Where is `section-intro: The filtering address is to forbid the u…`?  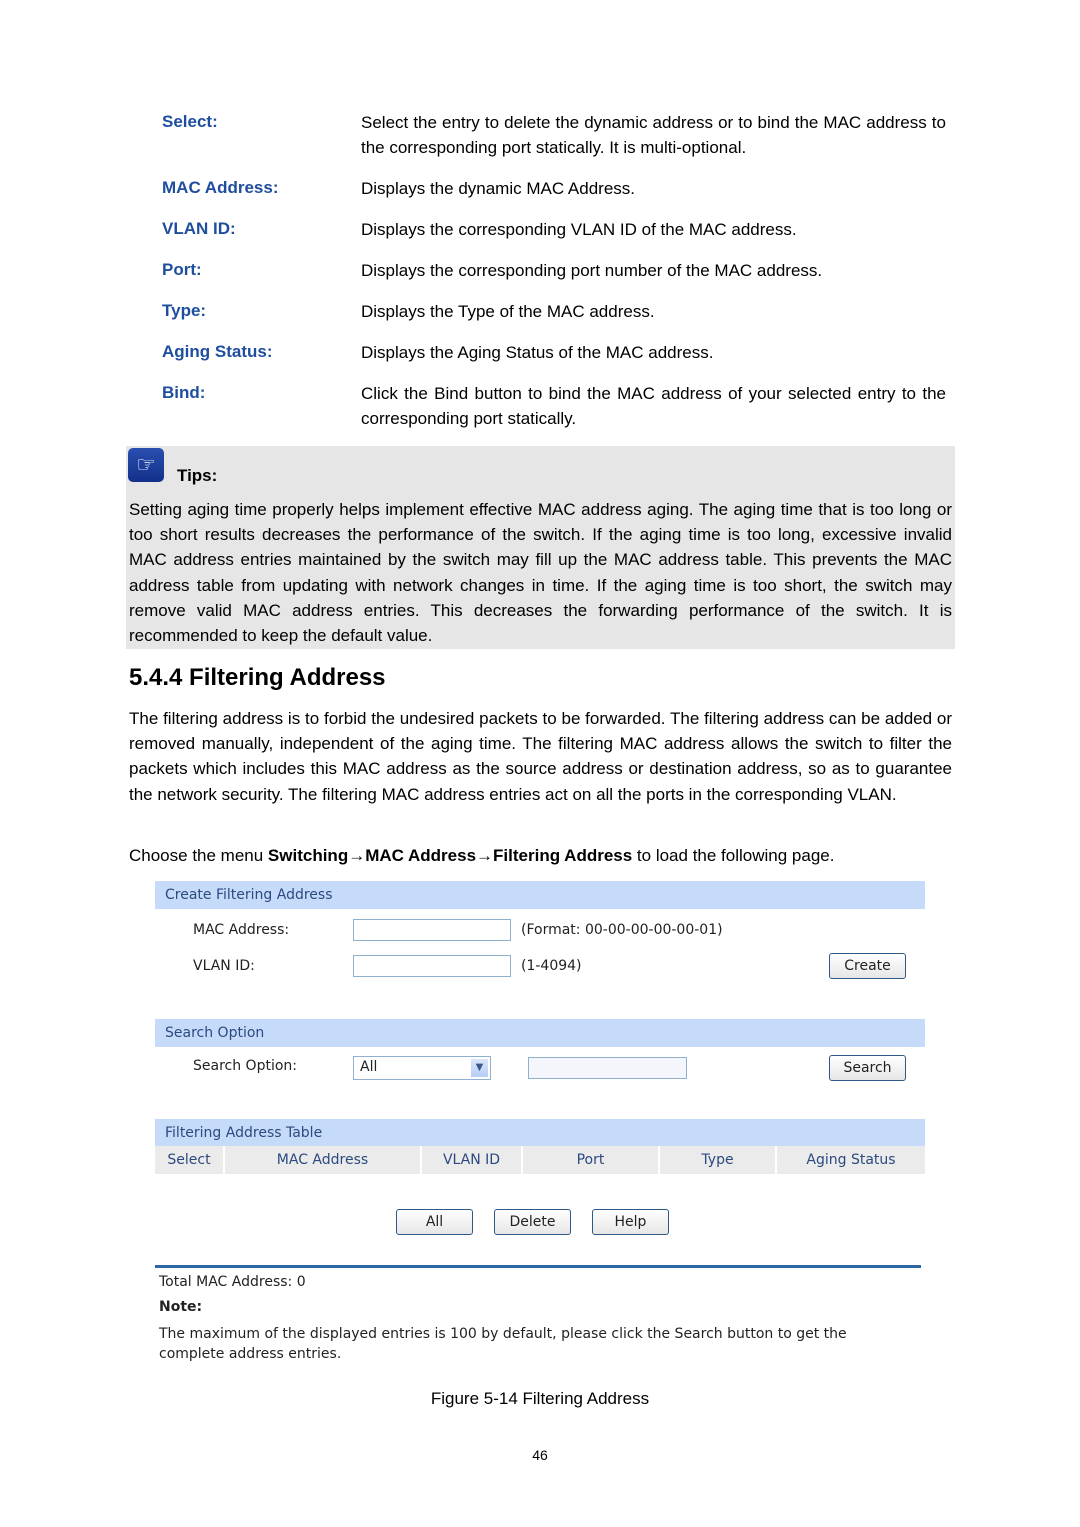 section-intro: The filtering address is to forbid the u… is located at coordinates (540, 756).